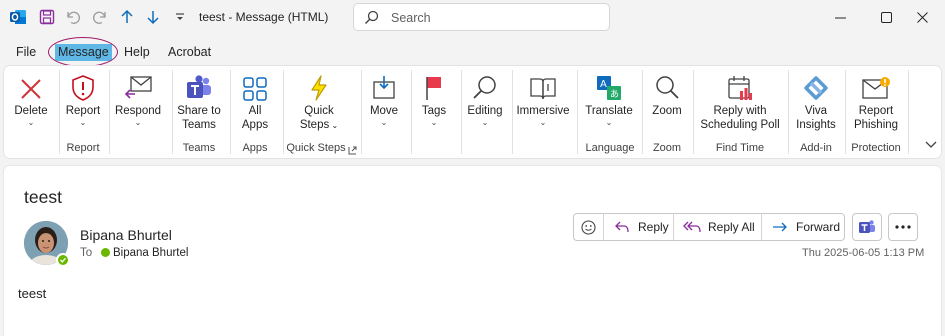 This screenshot has height=336, width=945. I want to click on reply-all-button: Reply All, so click(718, 227).